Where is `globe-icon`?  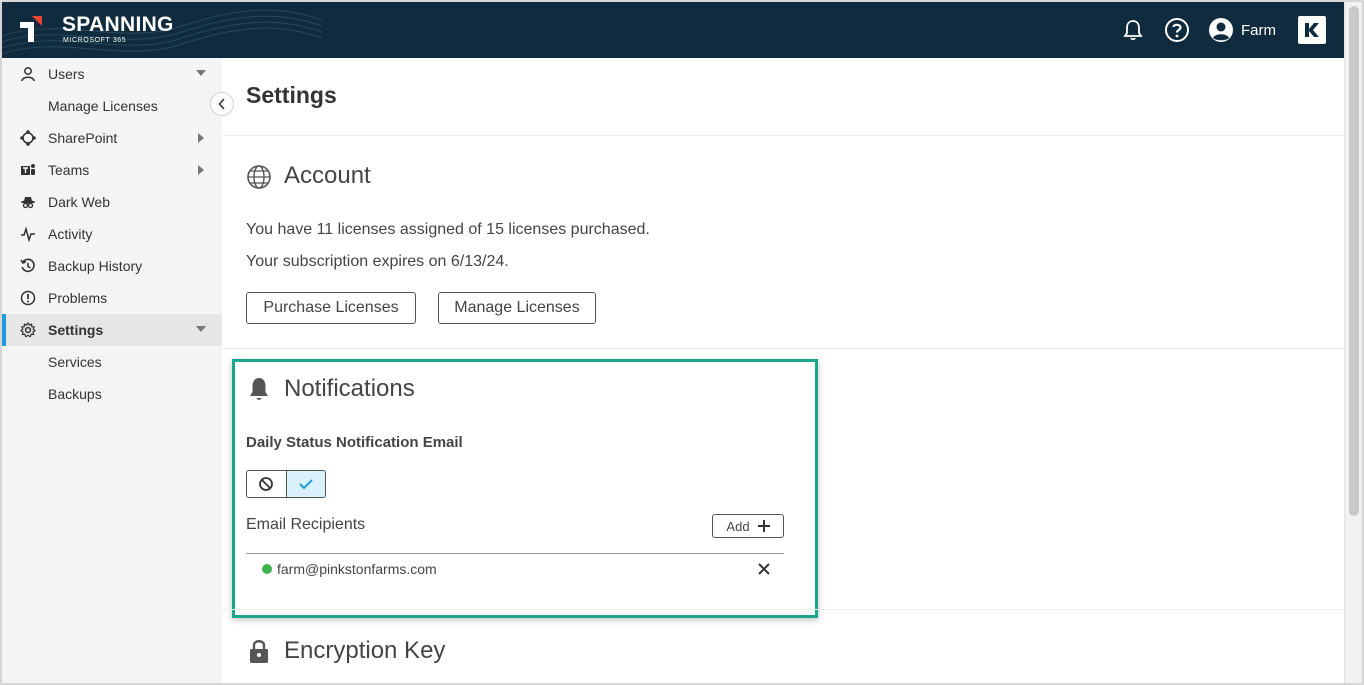
globe-icon is located at coordinates (259, 177).